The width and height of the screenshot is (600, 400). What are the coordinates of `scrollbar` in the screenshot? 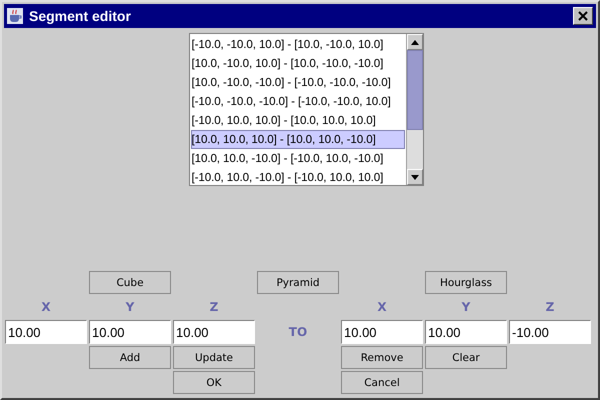 It's located at (414, 109).